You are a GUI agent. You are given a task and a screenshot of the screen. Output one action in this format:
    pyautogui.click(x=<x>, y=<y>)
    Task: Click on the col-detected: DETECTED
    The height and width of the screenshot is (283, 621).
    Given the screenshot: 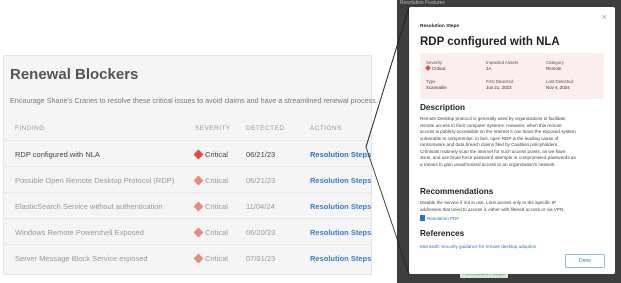 What is the action you would take?
    pyautogui.click(x=265, y=128)
    